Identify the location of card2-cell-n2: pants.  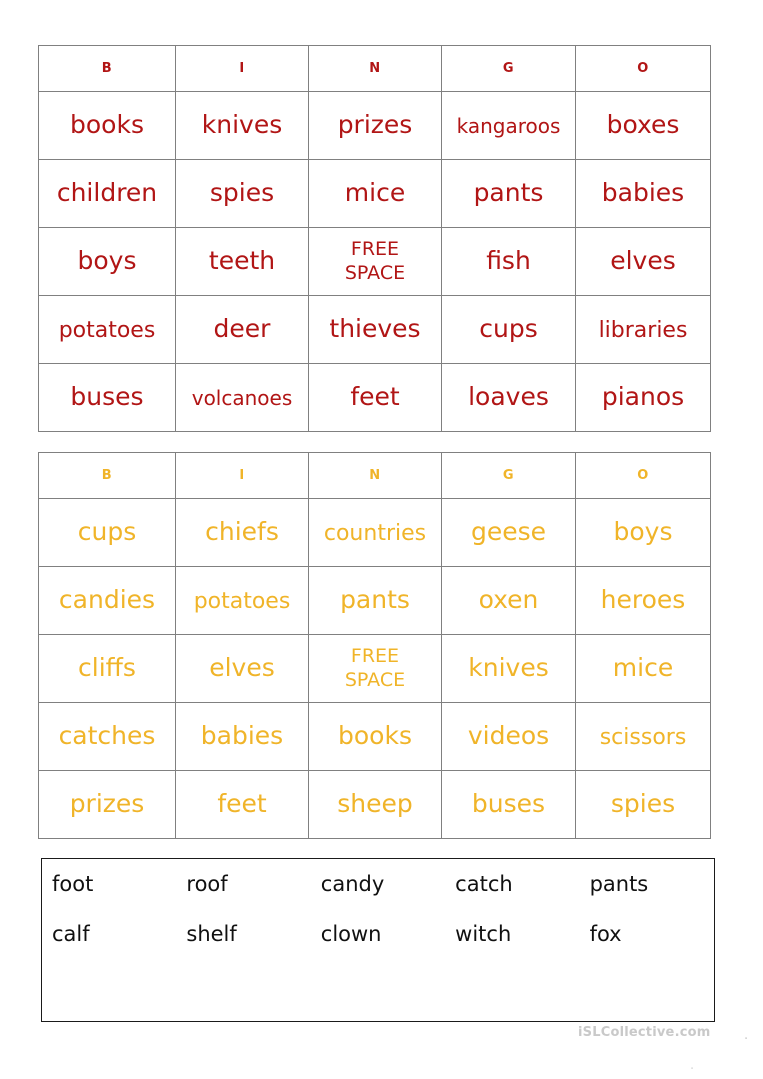
(375, 600).